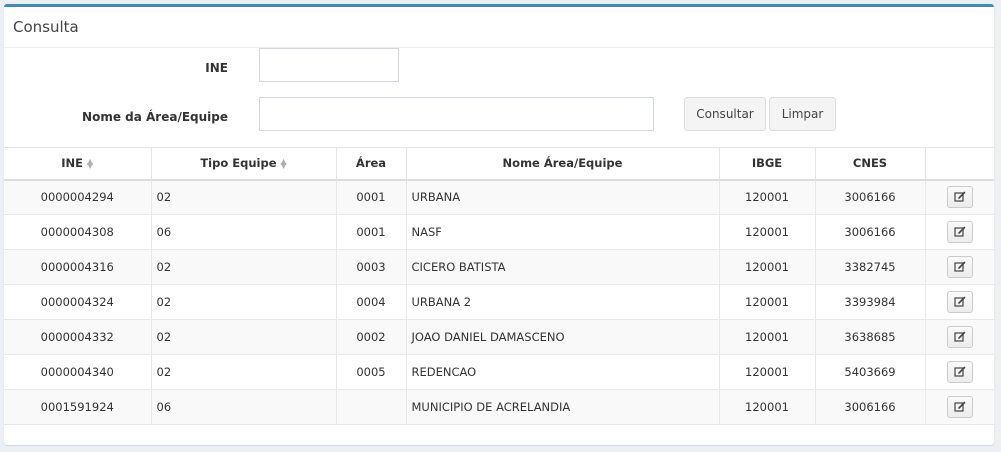 The width and height of the screenshot is (1001, 452). I want to click on column-header-actions, so click(959, 164).